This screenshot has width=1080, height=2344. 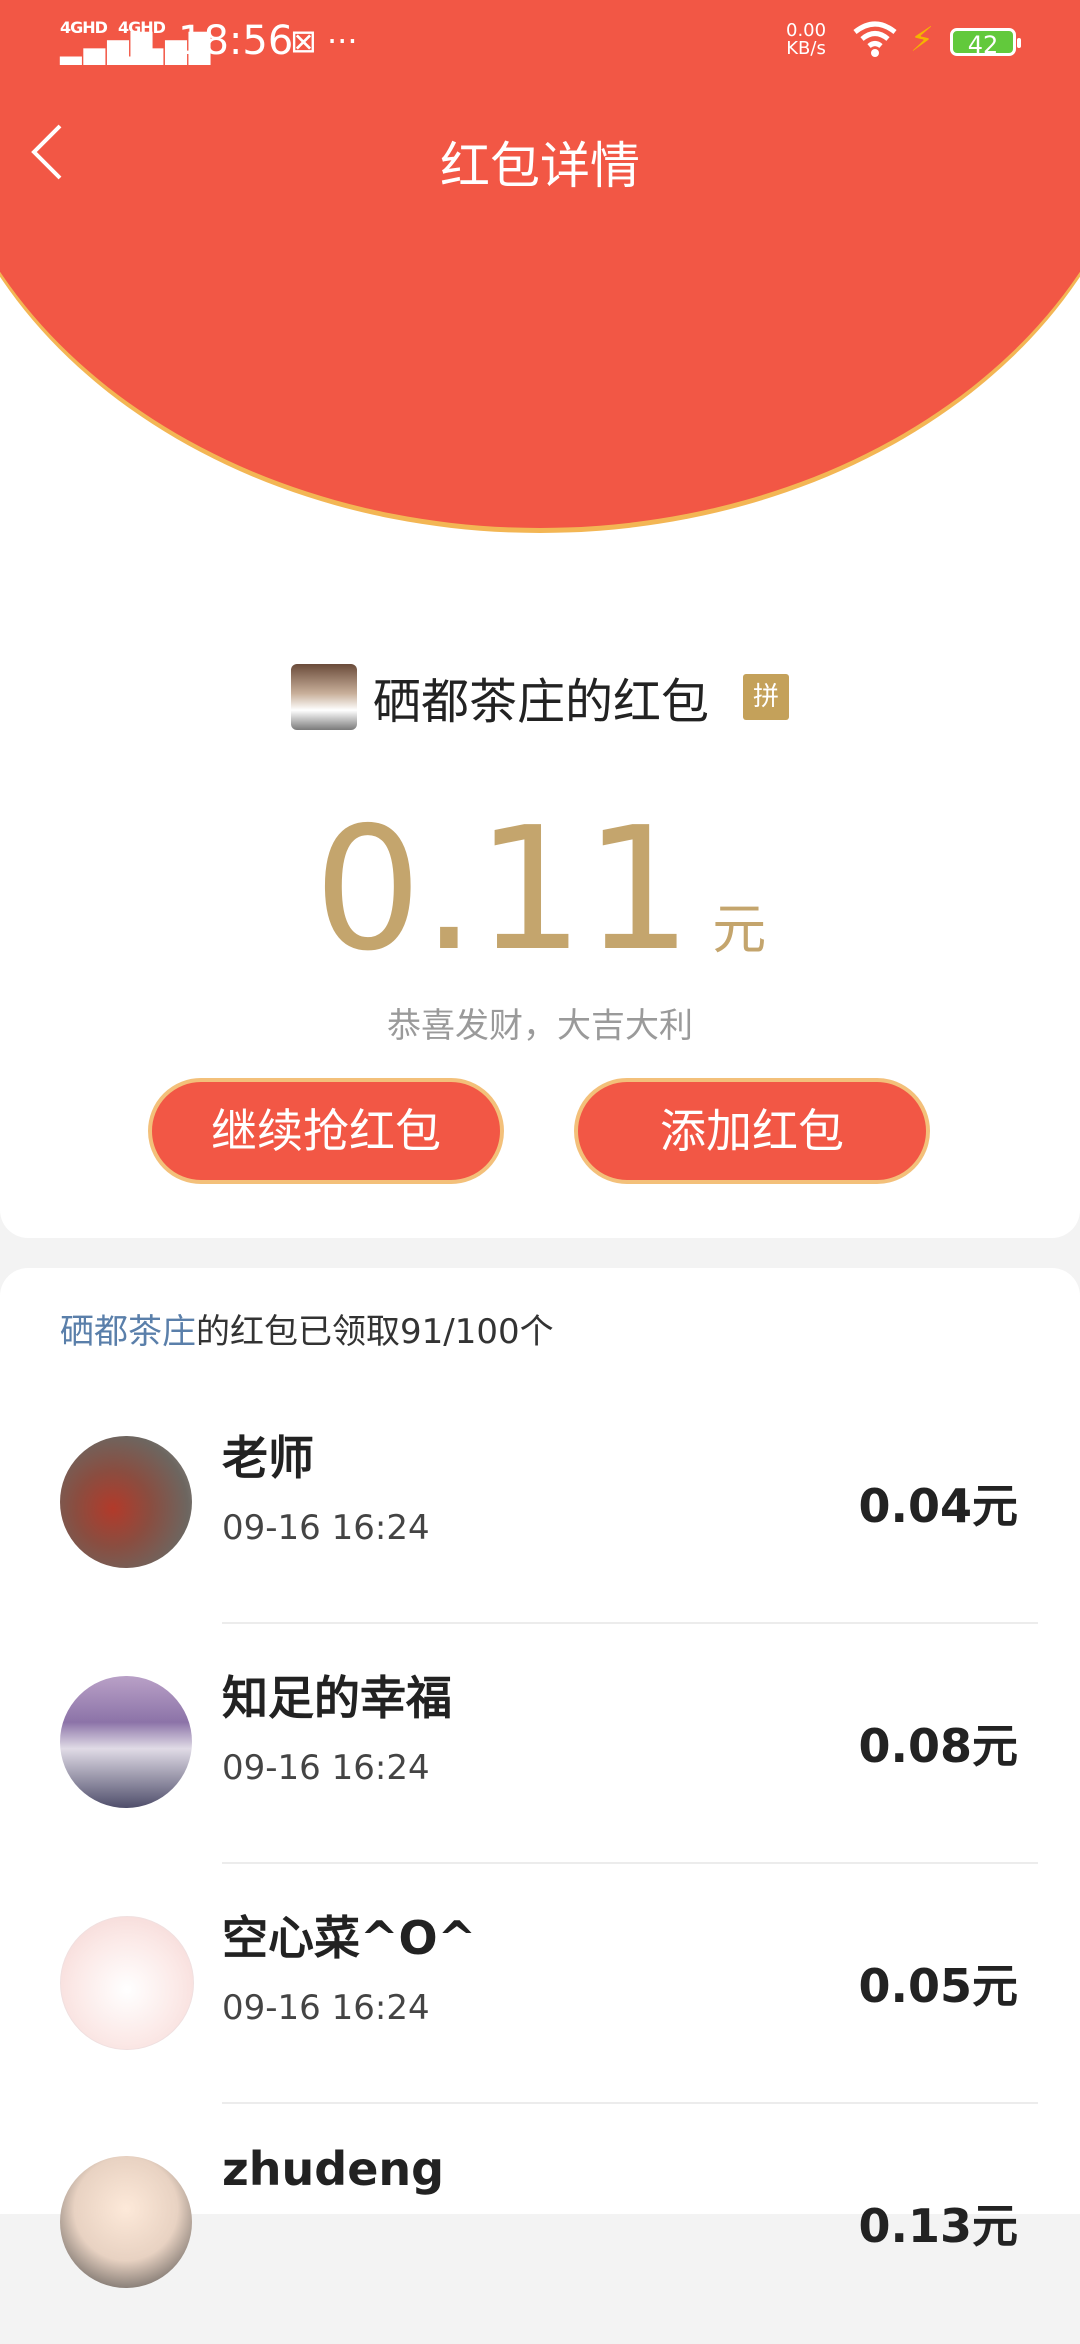 I want to click on record-row: 空心菜^O^ 09-16 16:24 0.05元, so click(x=540, y=1984).